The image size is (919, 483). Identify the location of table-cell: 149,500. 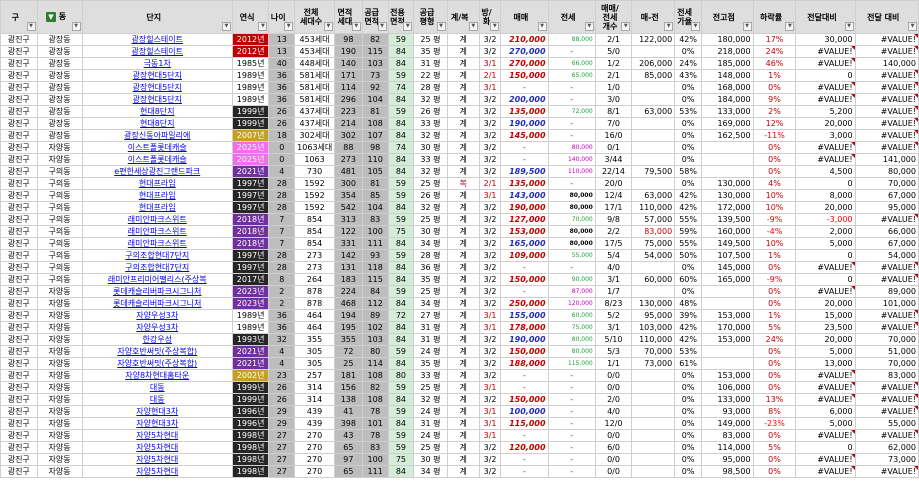
(727, 243).